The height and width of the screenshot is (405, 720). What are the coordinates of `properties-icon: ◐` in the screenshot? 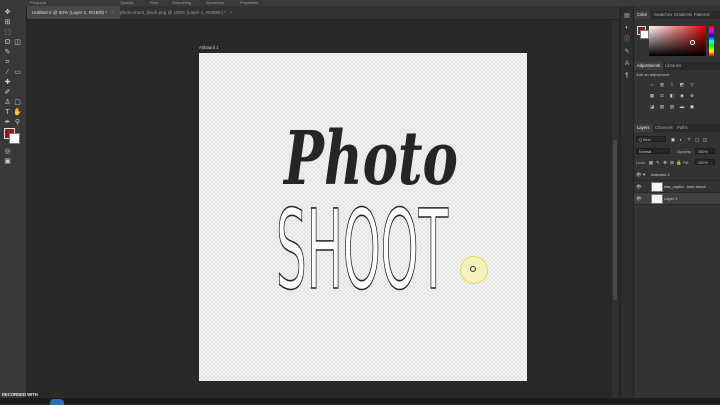 It's located at (627, 28).